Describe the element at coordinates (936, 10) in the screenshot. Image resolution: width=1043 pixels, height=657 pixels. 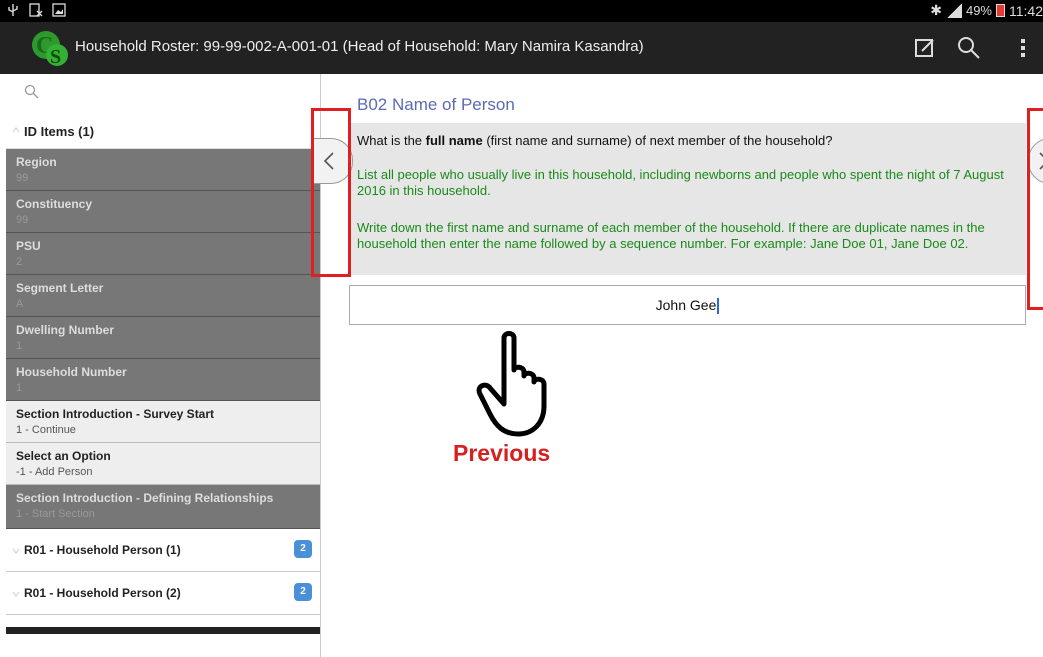
I see `bluetooth-icon: ✱` at that location.